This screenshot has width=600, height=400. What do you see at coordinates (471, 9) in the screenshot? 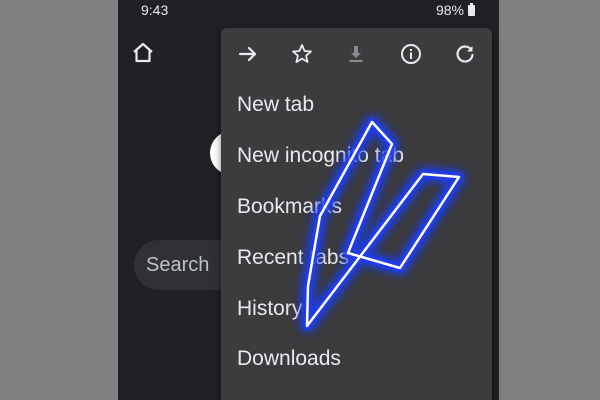
I see `battery-icon` at bounding box center [471, 9].